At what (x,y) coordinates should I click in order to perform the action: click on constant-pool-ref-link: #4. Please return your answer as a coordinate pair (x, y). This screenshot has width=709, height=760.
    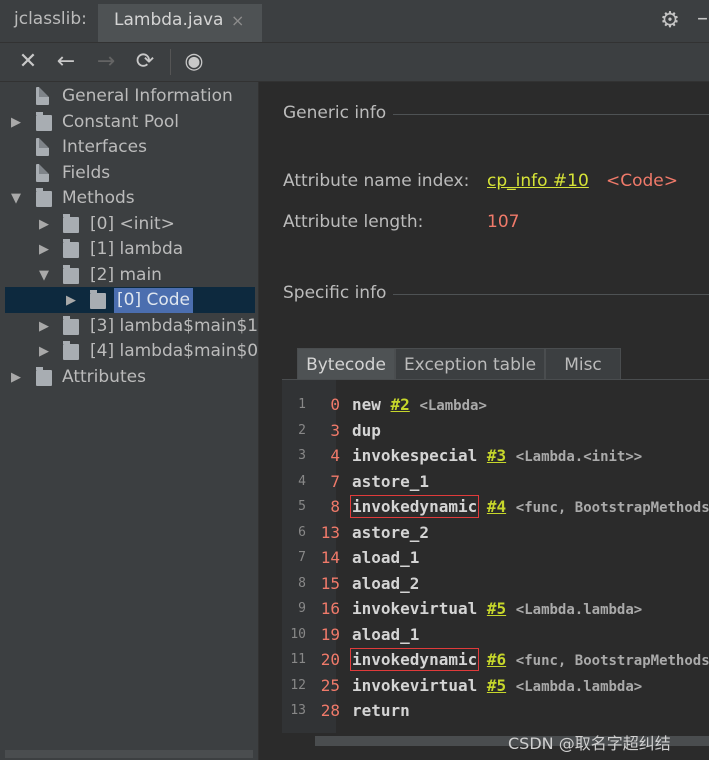
    Looking at the image, I should click on (496, 506).